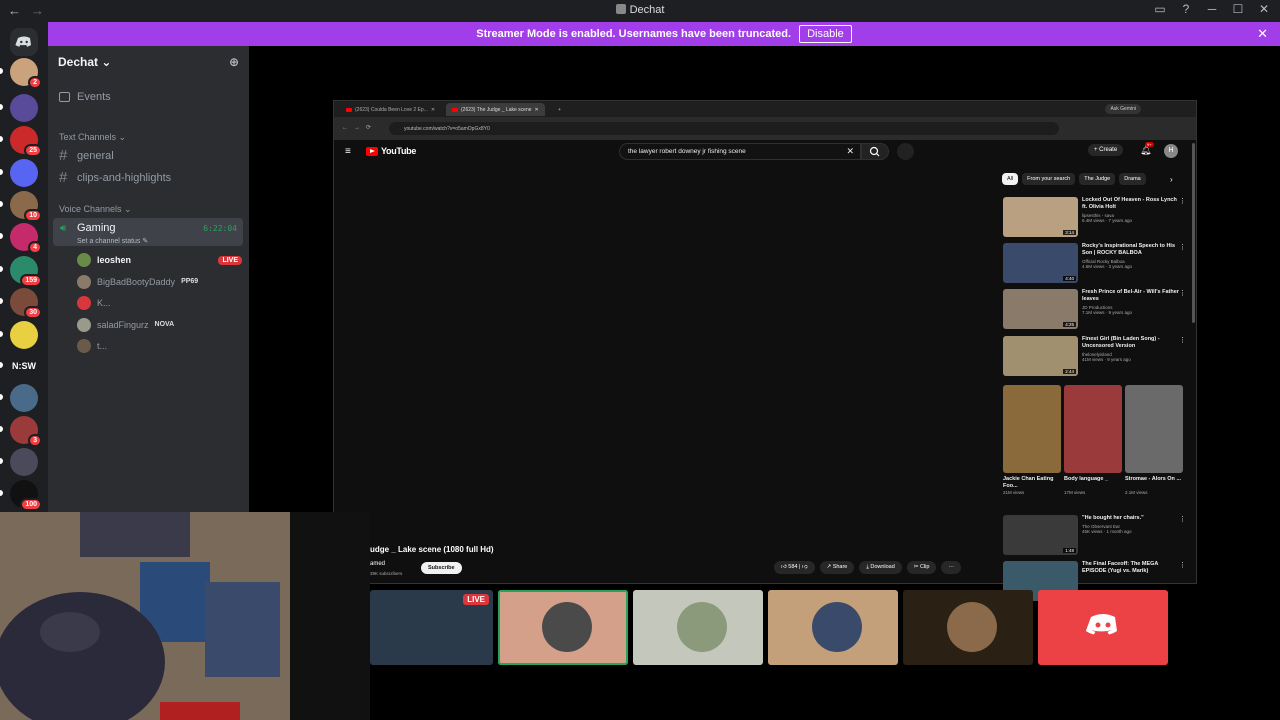 The width and height of the screenshot is (1280, 720). What do you see at coordinates (724, 128) in the screenshot?
I see `address-bar: youtube.com/watch?v=o5amOpGx8Y0` at bounding box center [724, 128].